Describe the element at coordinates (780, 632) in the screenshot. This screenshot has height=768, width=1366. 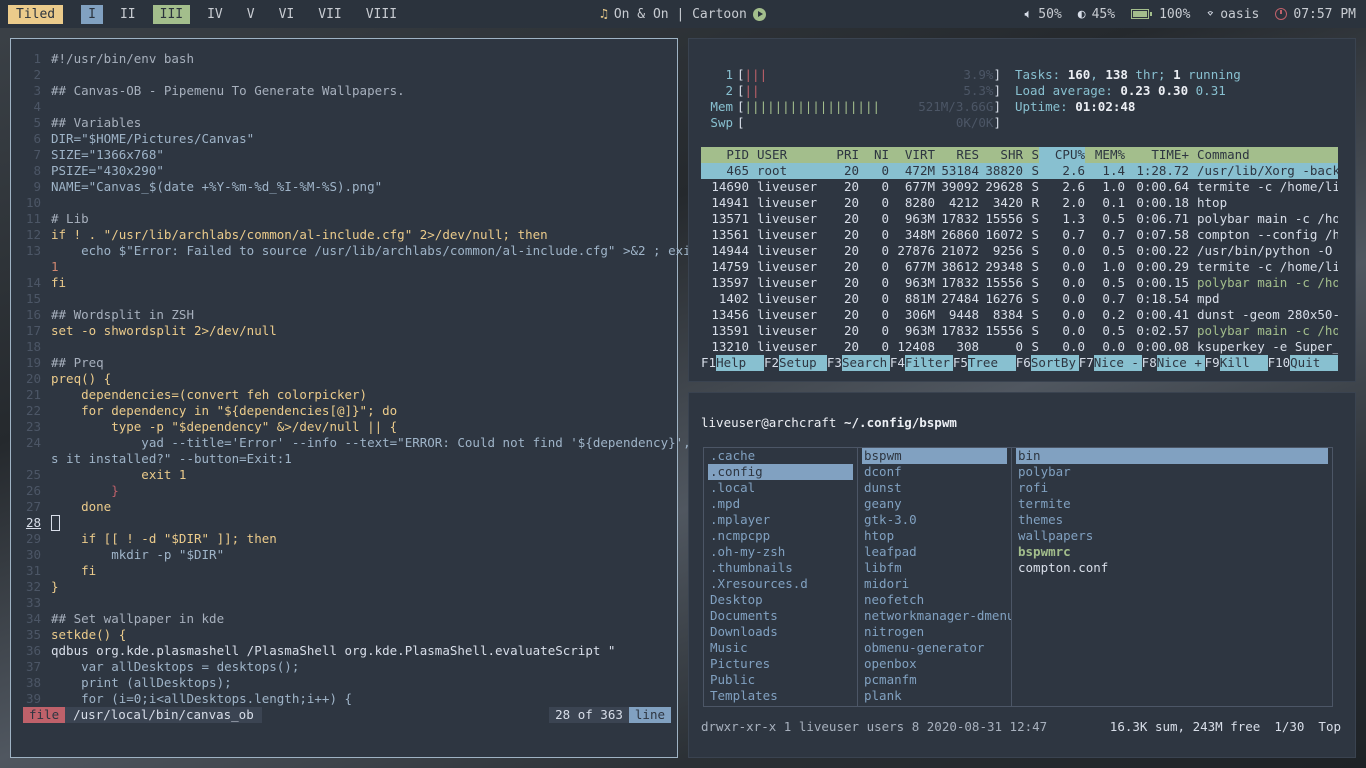
I see `directory-item: Downloads` at that location.